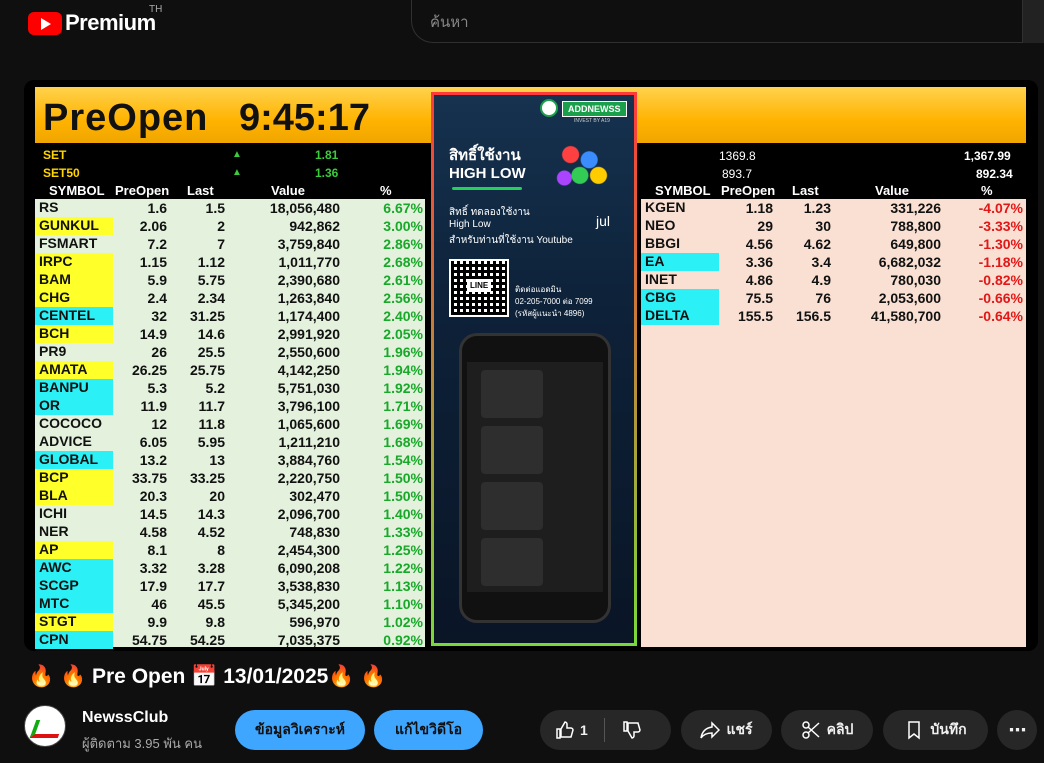 The height and width of the screenshot is (763, 1044). I want to click on value-cell: 6,090,208, so click(308, 568).